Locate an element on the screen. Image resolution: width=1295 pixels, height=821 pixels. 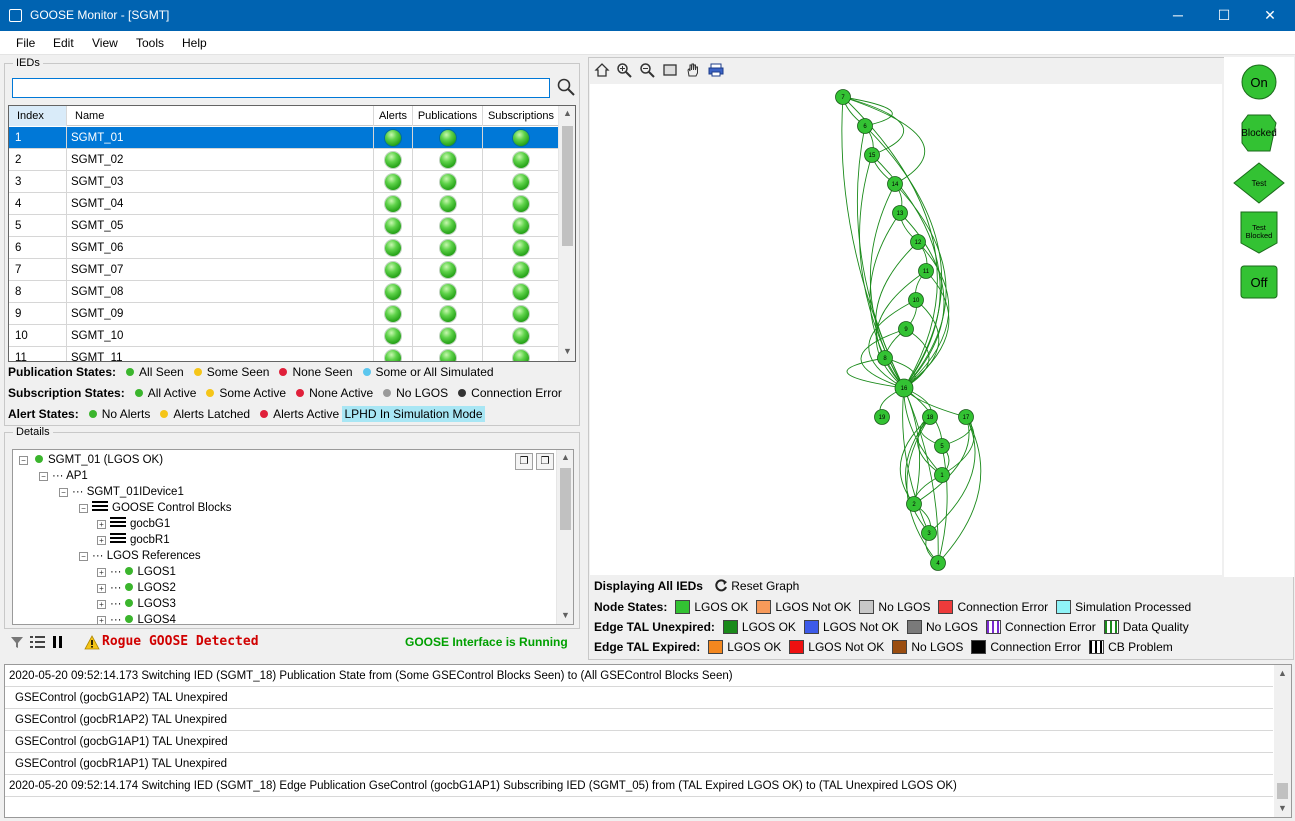
tree-node-ied: − SGMT_01 (LGOS OK) is located at coordinates (91, 460).